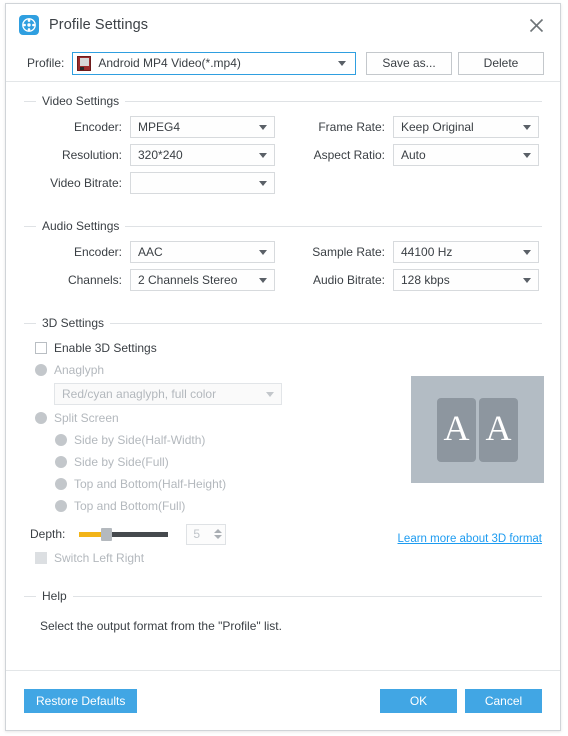  I want to click on aspect-ratio-value: Auto, so click(413, 155).